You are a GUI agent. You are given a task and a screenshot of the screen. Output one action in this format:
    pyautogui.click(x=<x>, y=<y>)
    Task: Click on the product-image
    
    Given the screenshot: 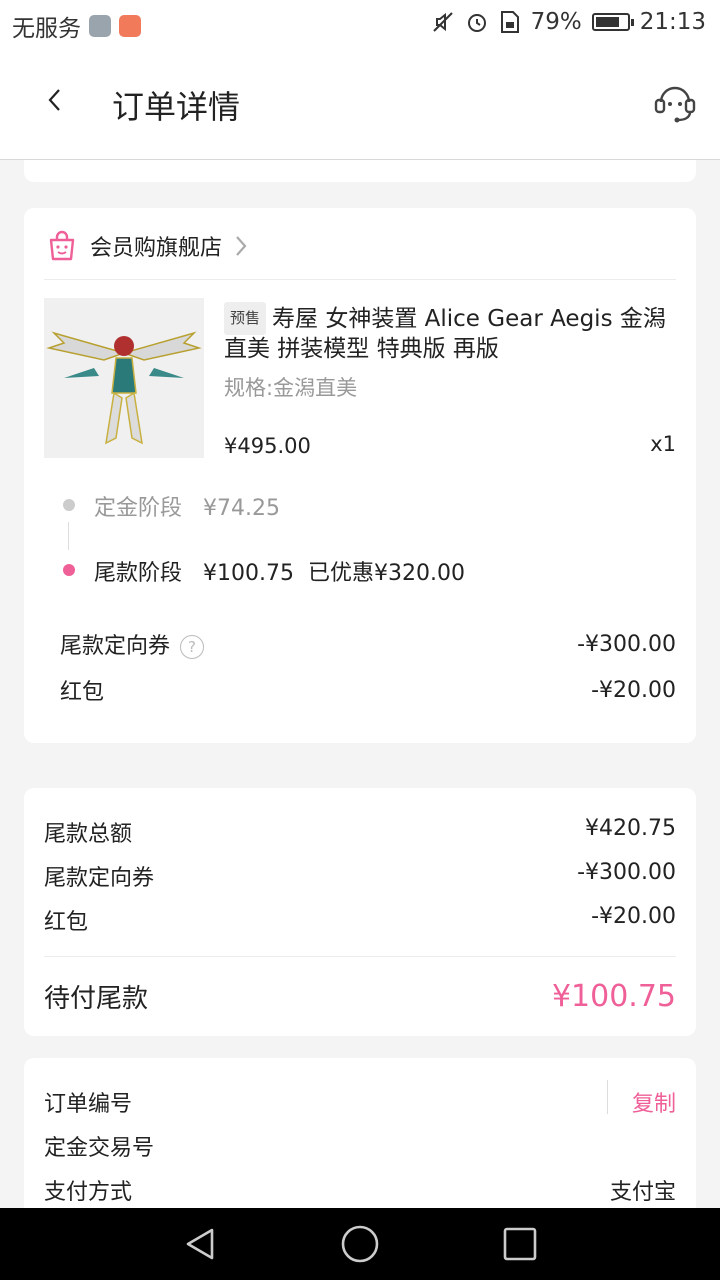 What is the action you would take?
    pyautogui.click(x=124, y=378)
    